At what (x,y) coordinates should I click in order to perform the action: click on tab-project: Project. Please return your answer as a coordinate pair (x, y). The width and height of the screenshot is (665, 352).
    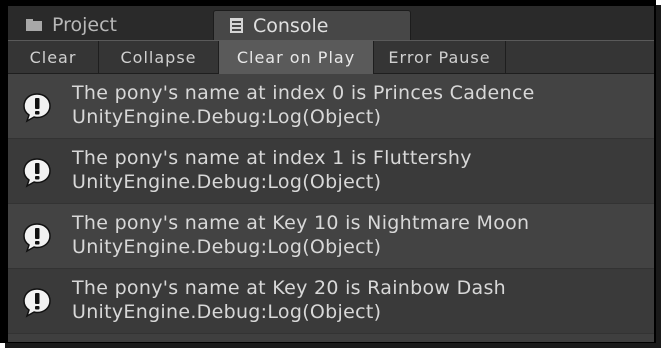
    Looking at the image, I should click on (112, 25).